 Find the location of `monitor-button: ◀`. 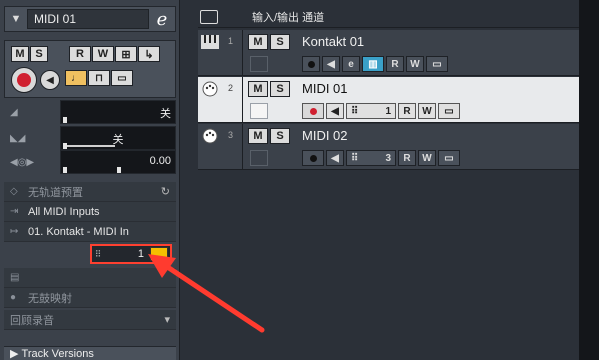

monitor-button: ◀ is located at coordinates (50, 80).